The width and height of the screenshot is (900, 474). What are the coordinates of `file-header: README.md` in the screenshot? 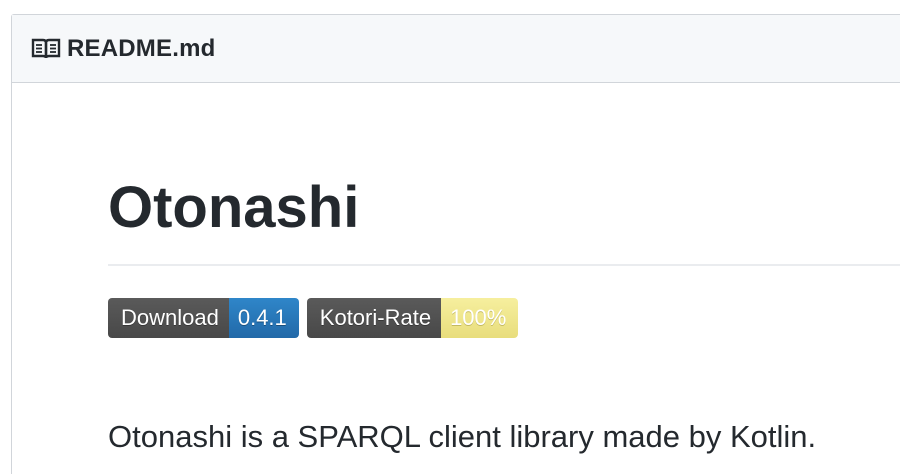 It's located at (456, 49).